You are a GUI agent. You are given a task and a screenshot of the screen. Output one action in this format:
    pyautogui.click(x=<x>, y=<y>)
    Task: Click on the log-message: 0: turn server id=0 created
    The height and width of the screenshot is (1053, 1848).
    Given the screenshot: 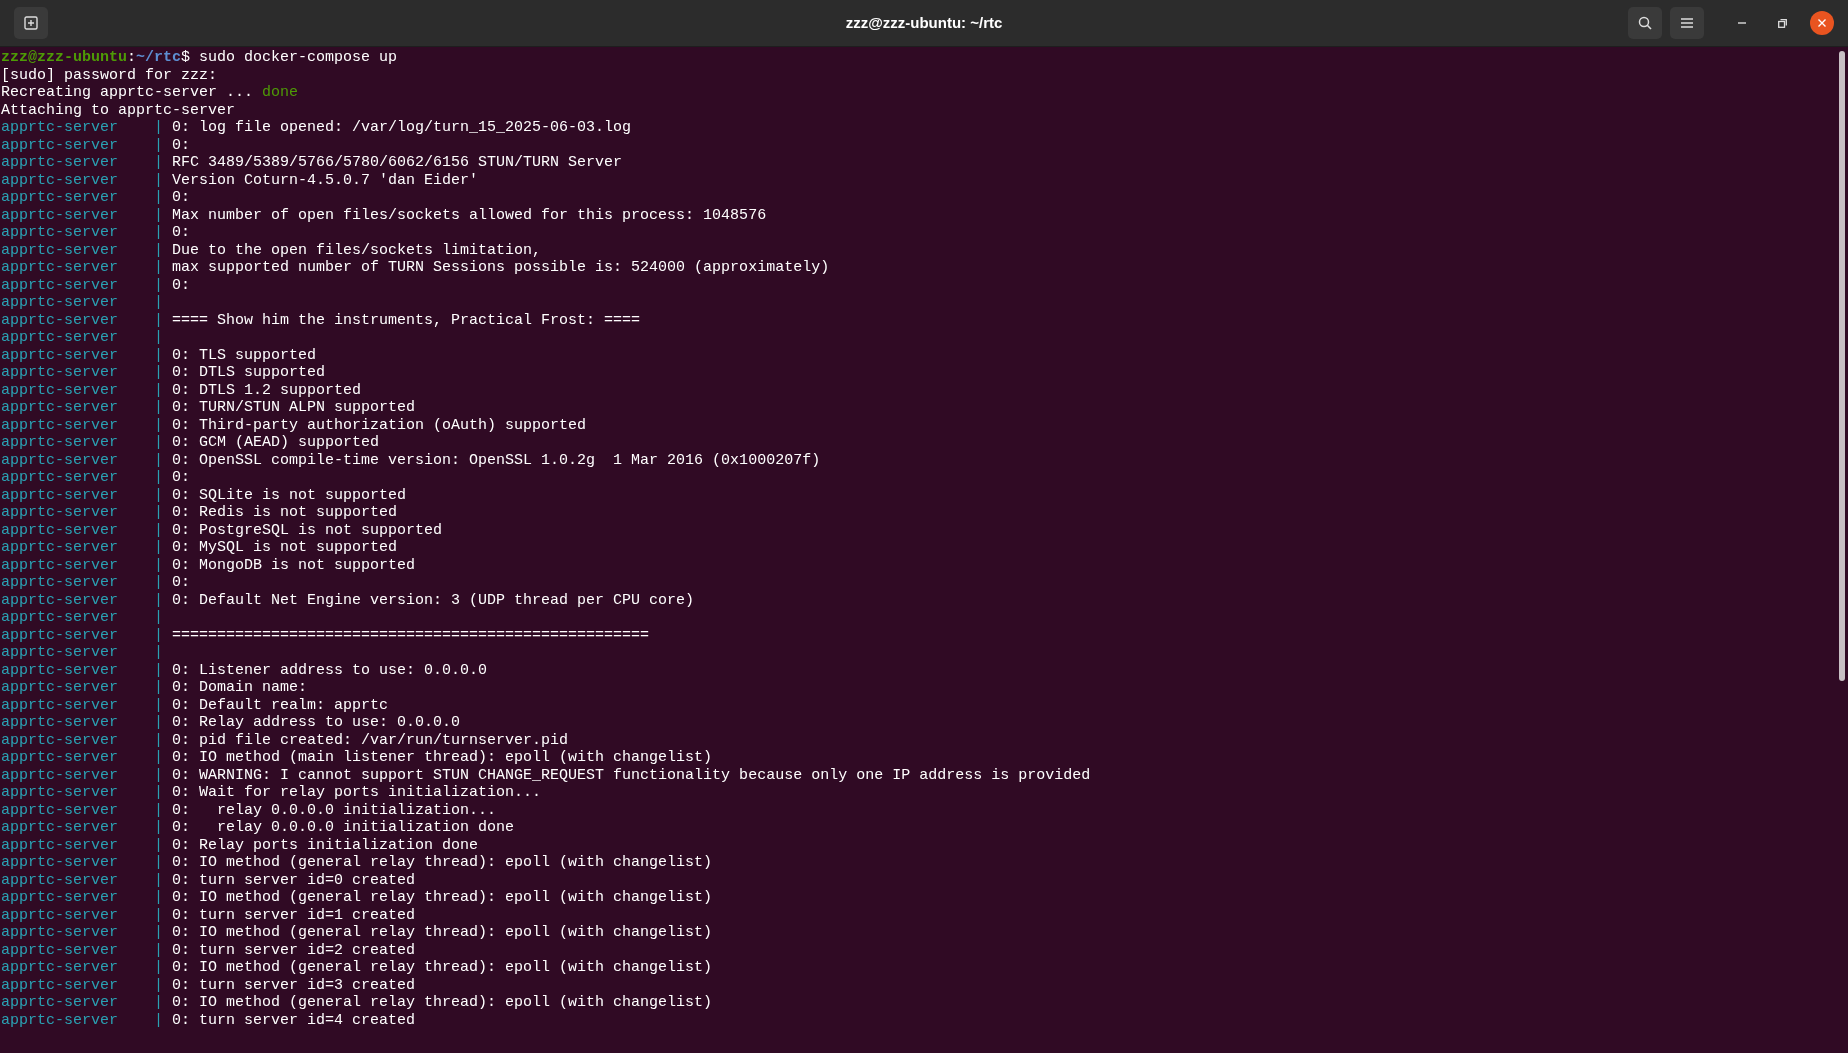 What is the action you would take?
    pyautogui.click(x=294, y=880)
    